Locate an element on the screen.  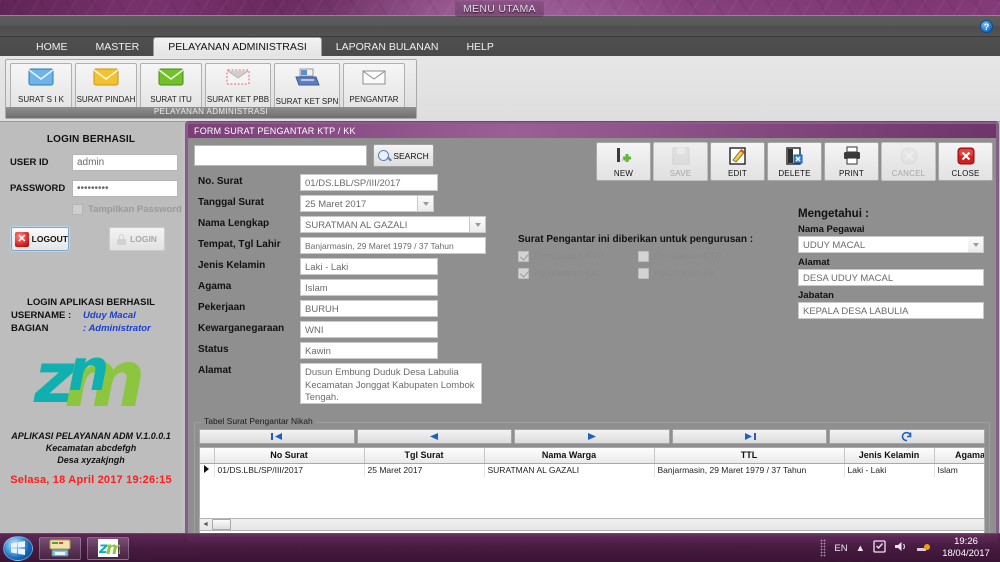
nav-last-button is located at coordinates (749, 436).